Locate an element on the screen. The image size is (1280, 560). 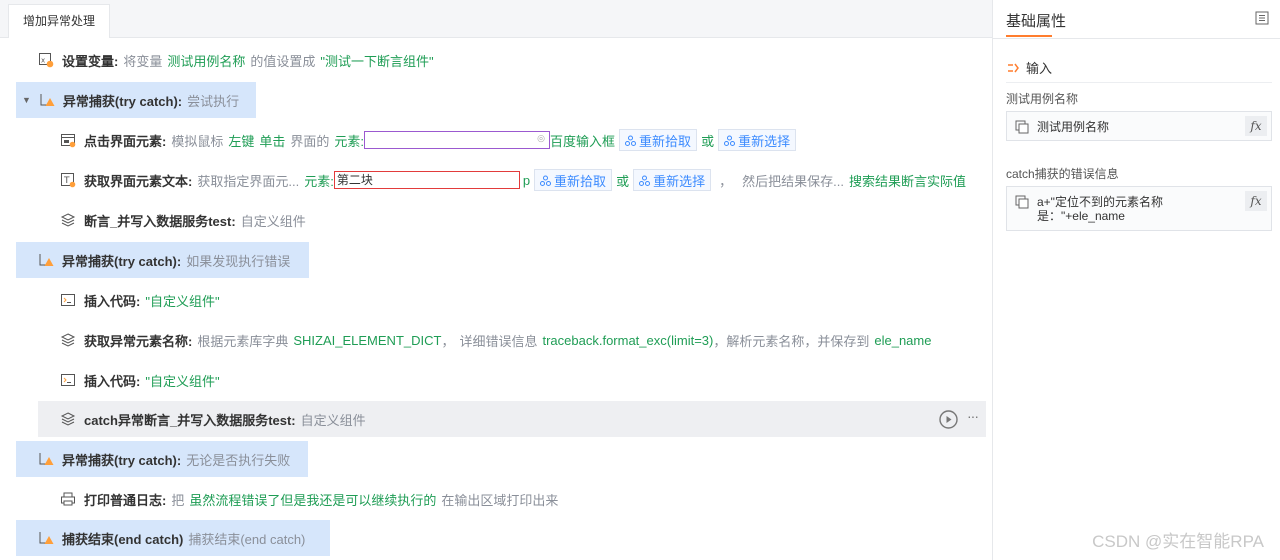
text: 详细错误信息 is located at coordinates (498, 341).